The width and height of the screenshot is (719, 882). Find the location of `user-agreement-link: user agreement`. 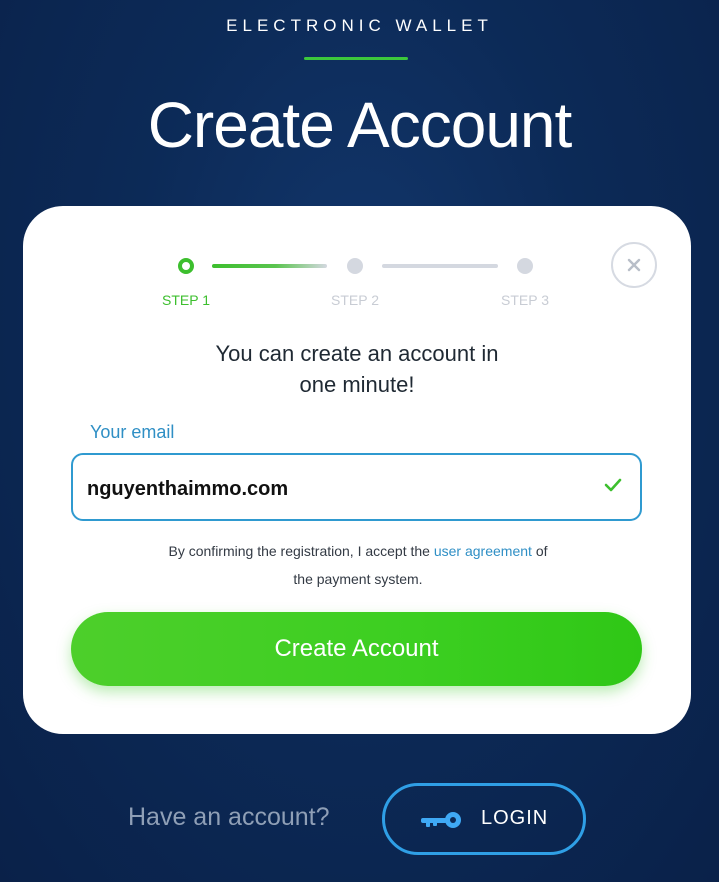

user-agreement-link: user agreement is located at coordinates (483, 551).